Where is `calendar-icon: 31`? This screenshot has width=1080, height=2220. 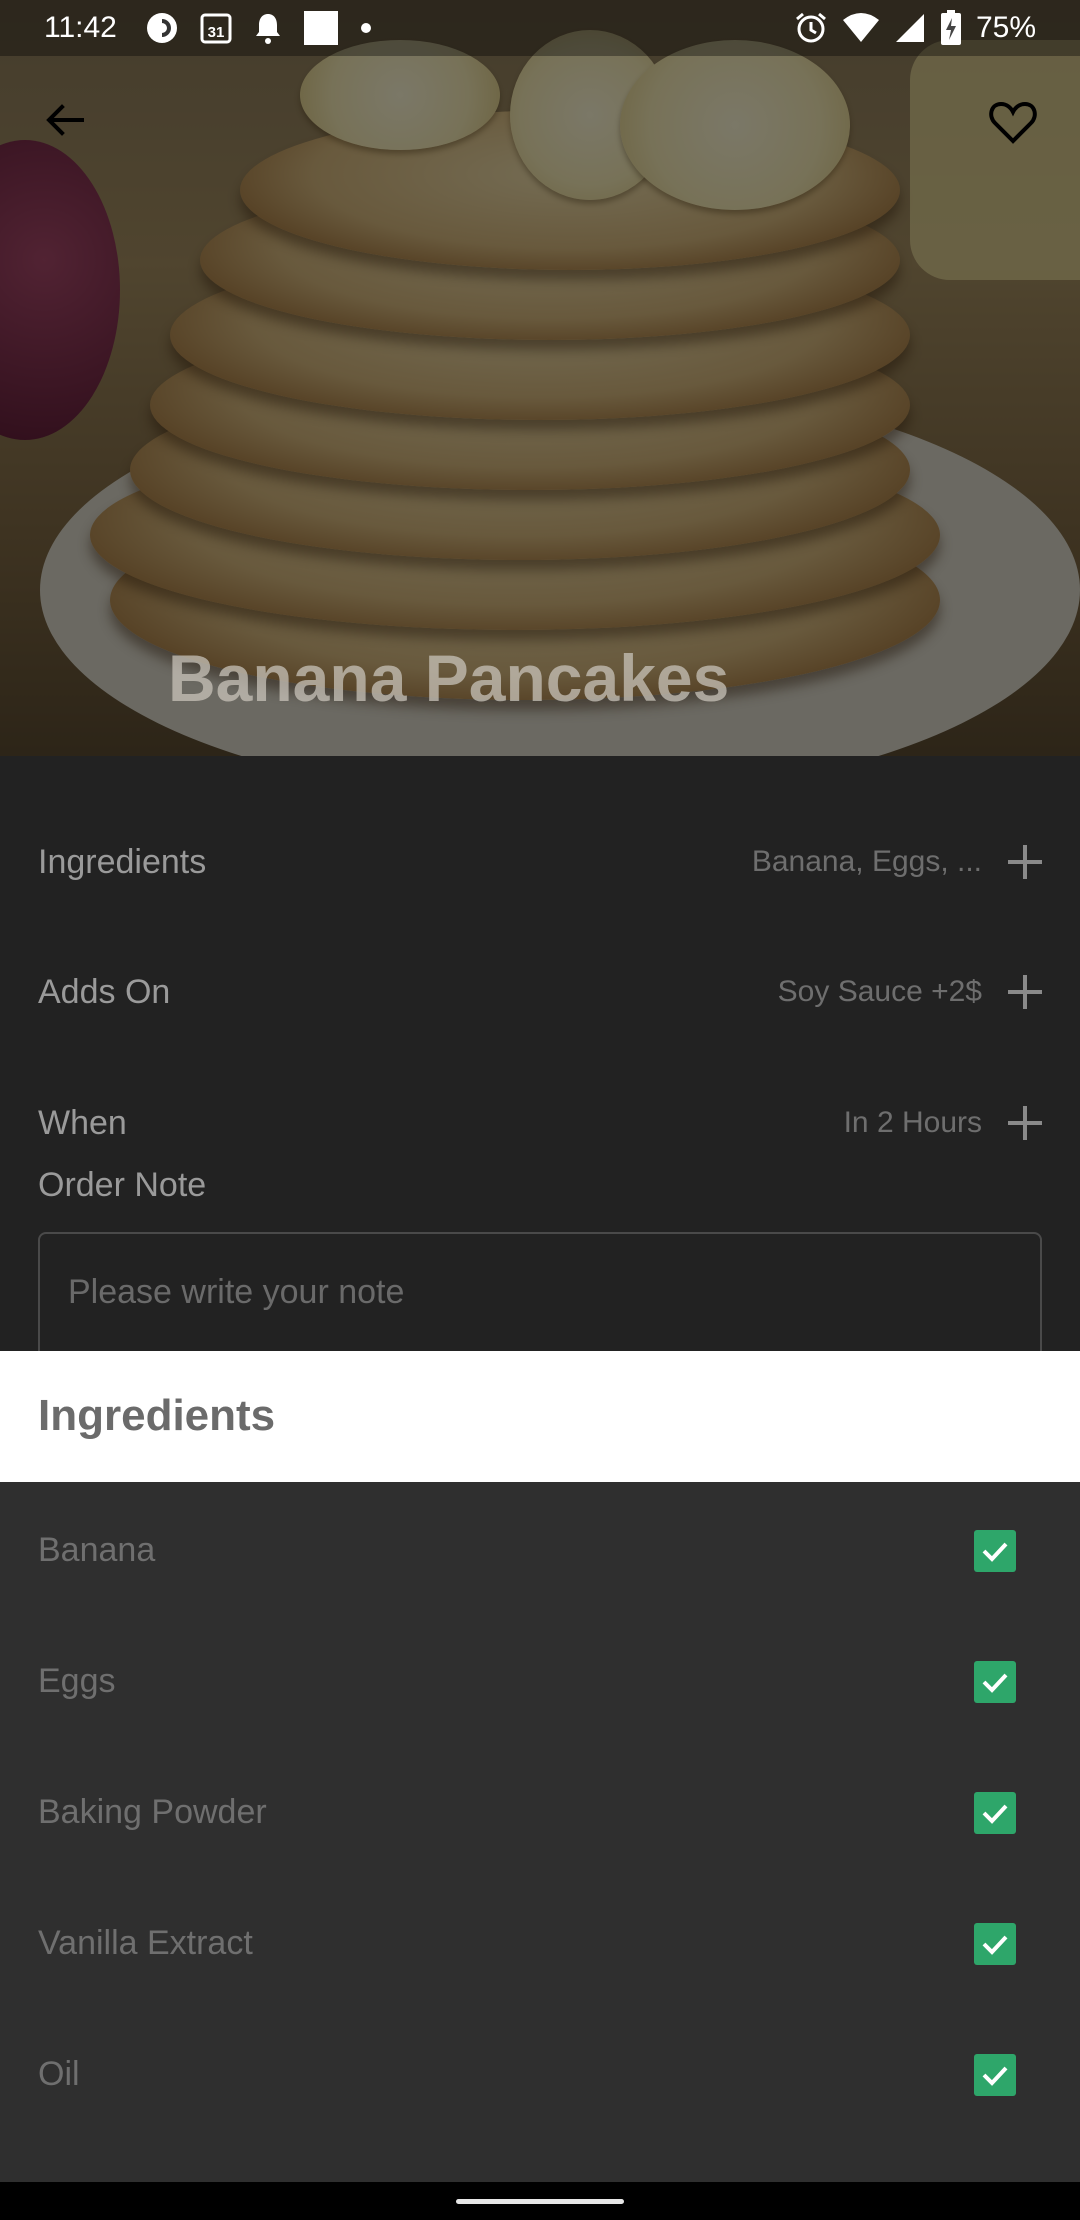
calendar-icon: 31 is located at coordinates (216, 28).